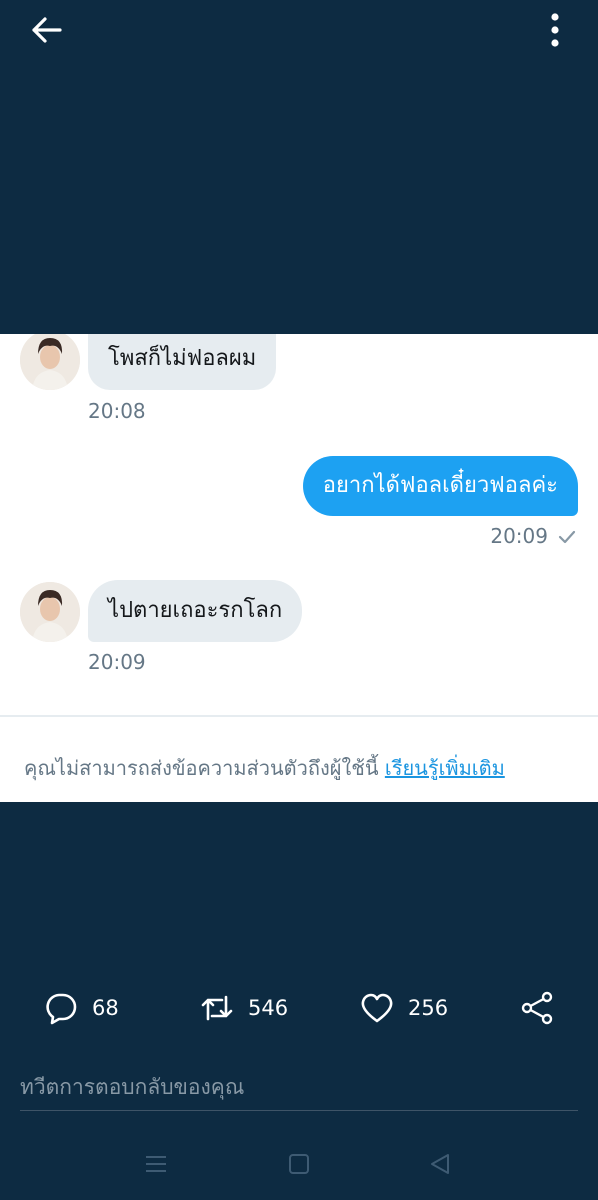 Image resolution: width=598 pixels, height=1200 pixels. What do you see at coordinates (182, 358) in the screenshot?
I see `message-text: โพสก็ไม่ฟอลผม` at bounding box center [182, 358].